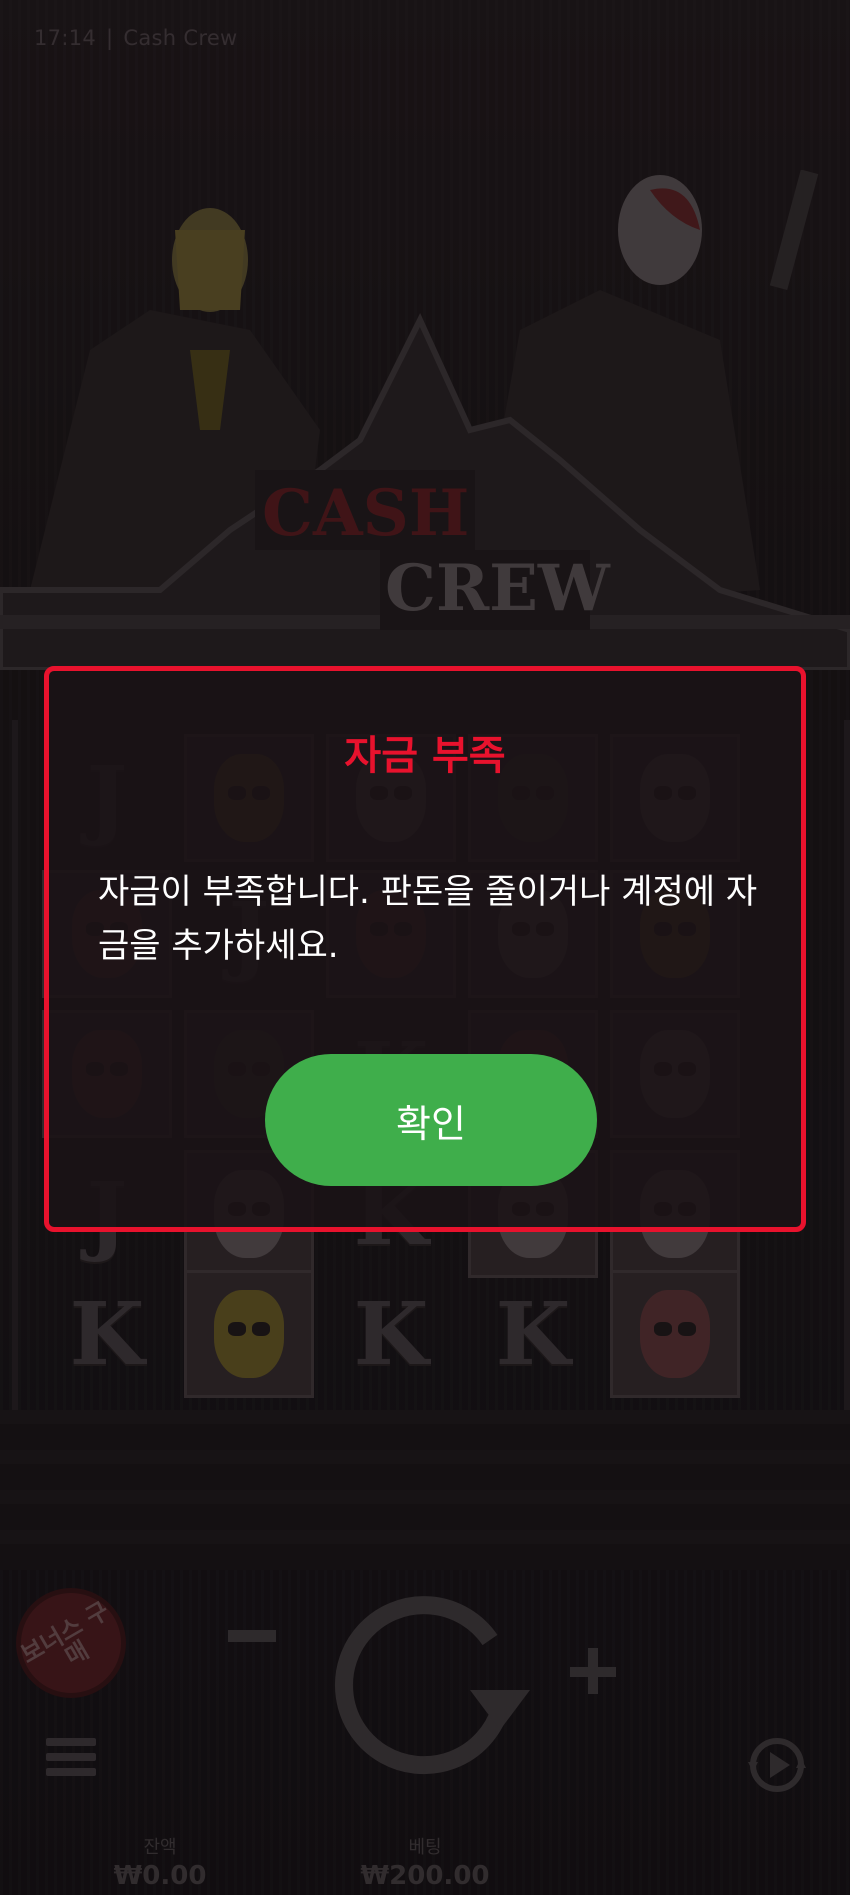  I want to click on dialog-title: 자금 부족, so click(425, 756).